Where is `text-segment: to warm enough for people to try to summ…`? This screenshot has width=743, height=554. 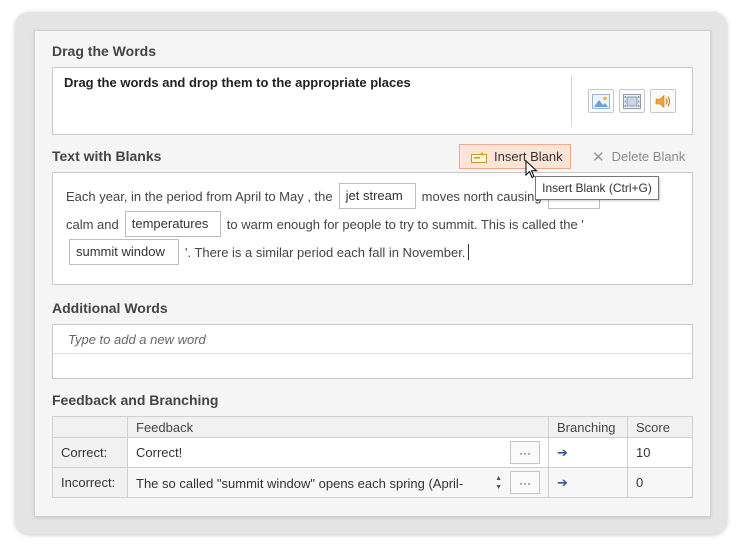
text-segment: to warm enough for people to try to summ… is located at coordinates (405, 224).